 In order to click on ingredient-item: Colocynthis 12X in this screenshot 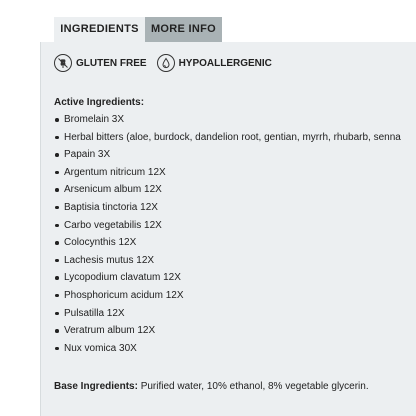, I will do `click(235, 243)`.